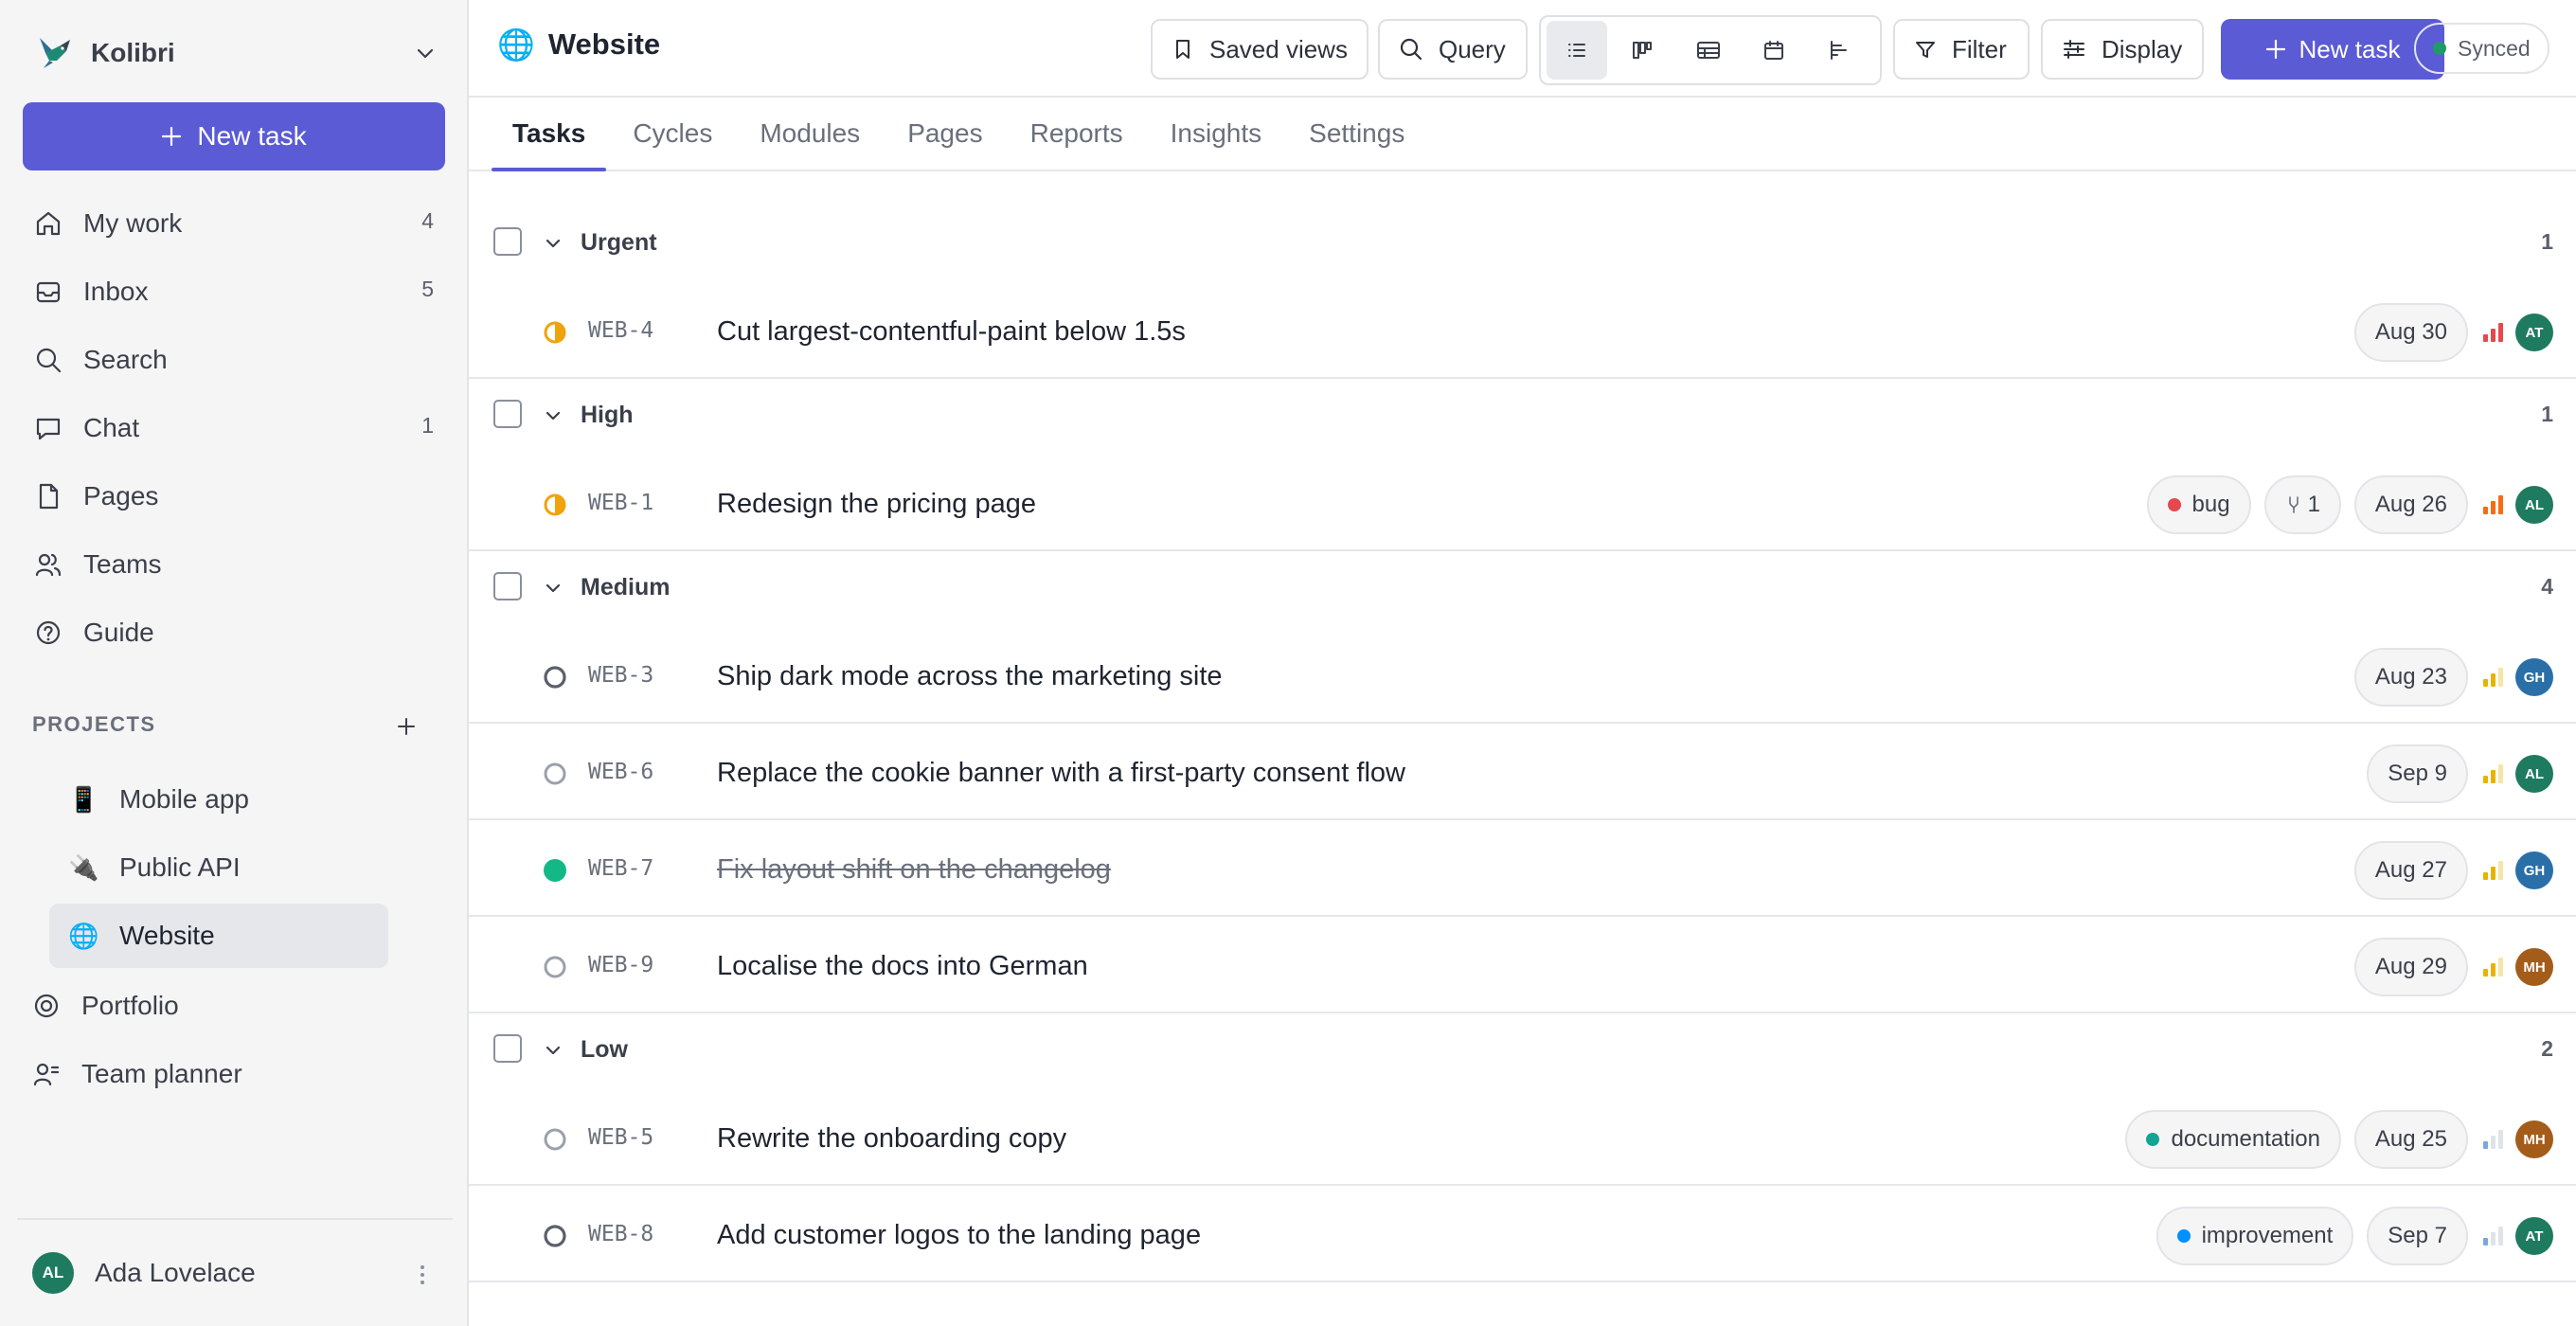  Describe the element at coordinates (1707, 51) in the screenshot. I see `spreadsheet-view-button` at that location.